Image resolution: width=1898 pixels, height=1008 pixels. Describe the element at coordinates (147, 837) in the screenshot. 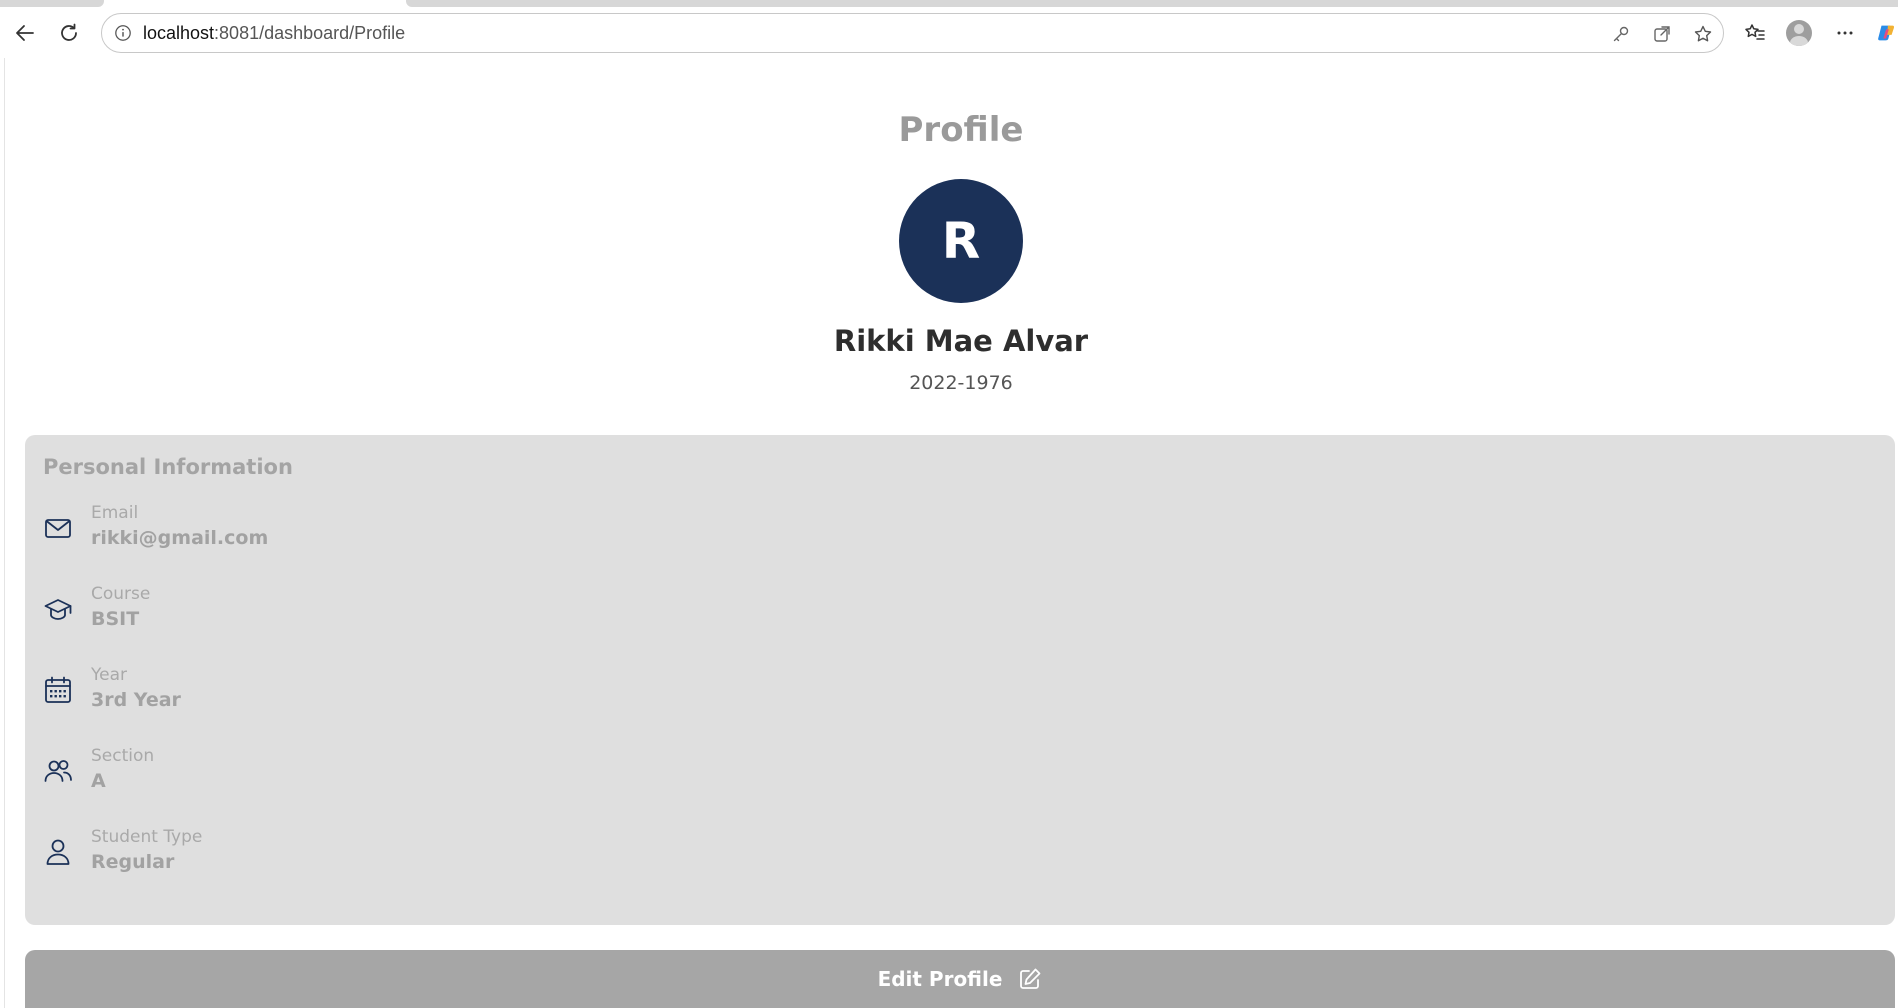

I see `field-label: Student Type` at that location.